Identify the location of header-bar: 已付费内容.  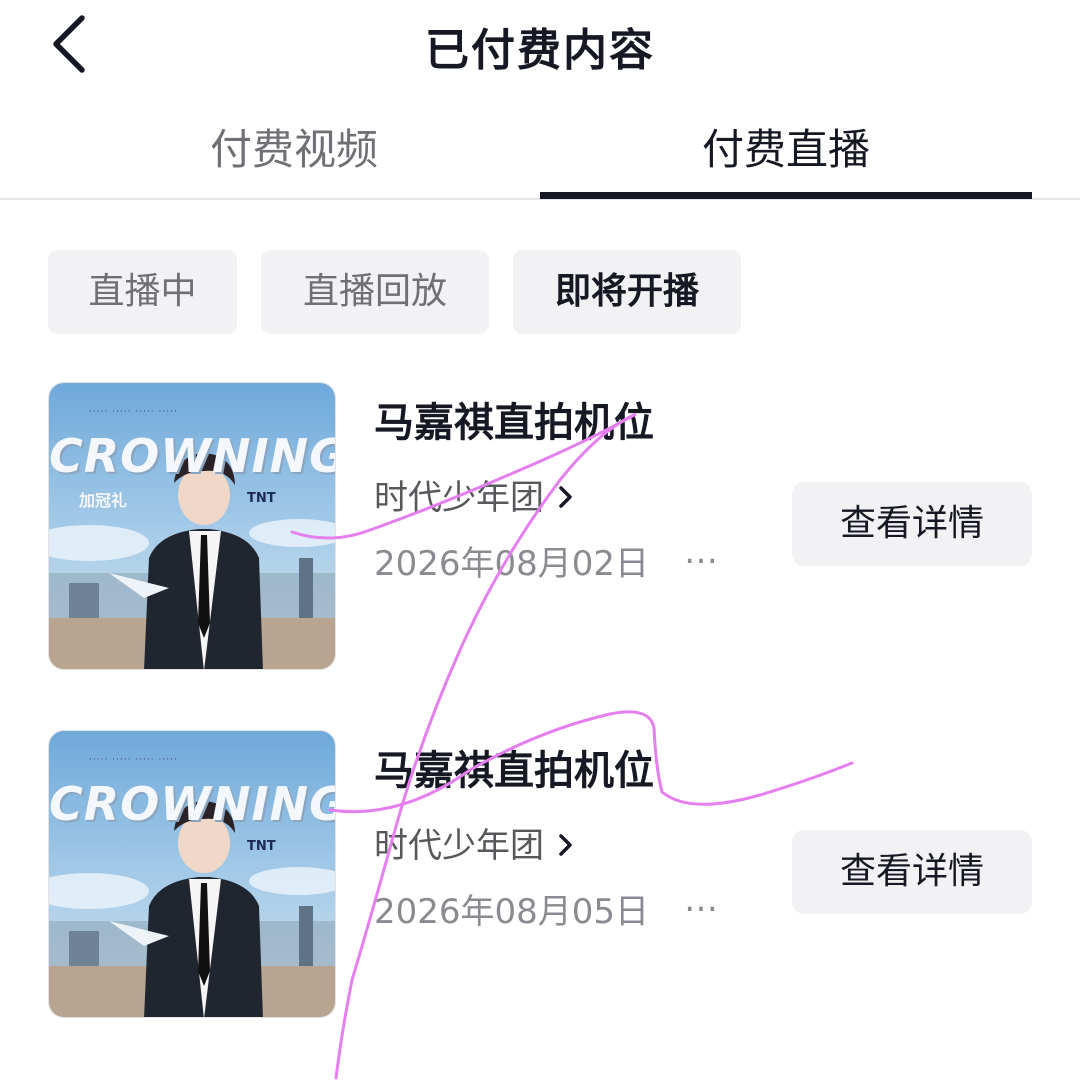
(540, 45).